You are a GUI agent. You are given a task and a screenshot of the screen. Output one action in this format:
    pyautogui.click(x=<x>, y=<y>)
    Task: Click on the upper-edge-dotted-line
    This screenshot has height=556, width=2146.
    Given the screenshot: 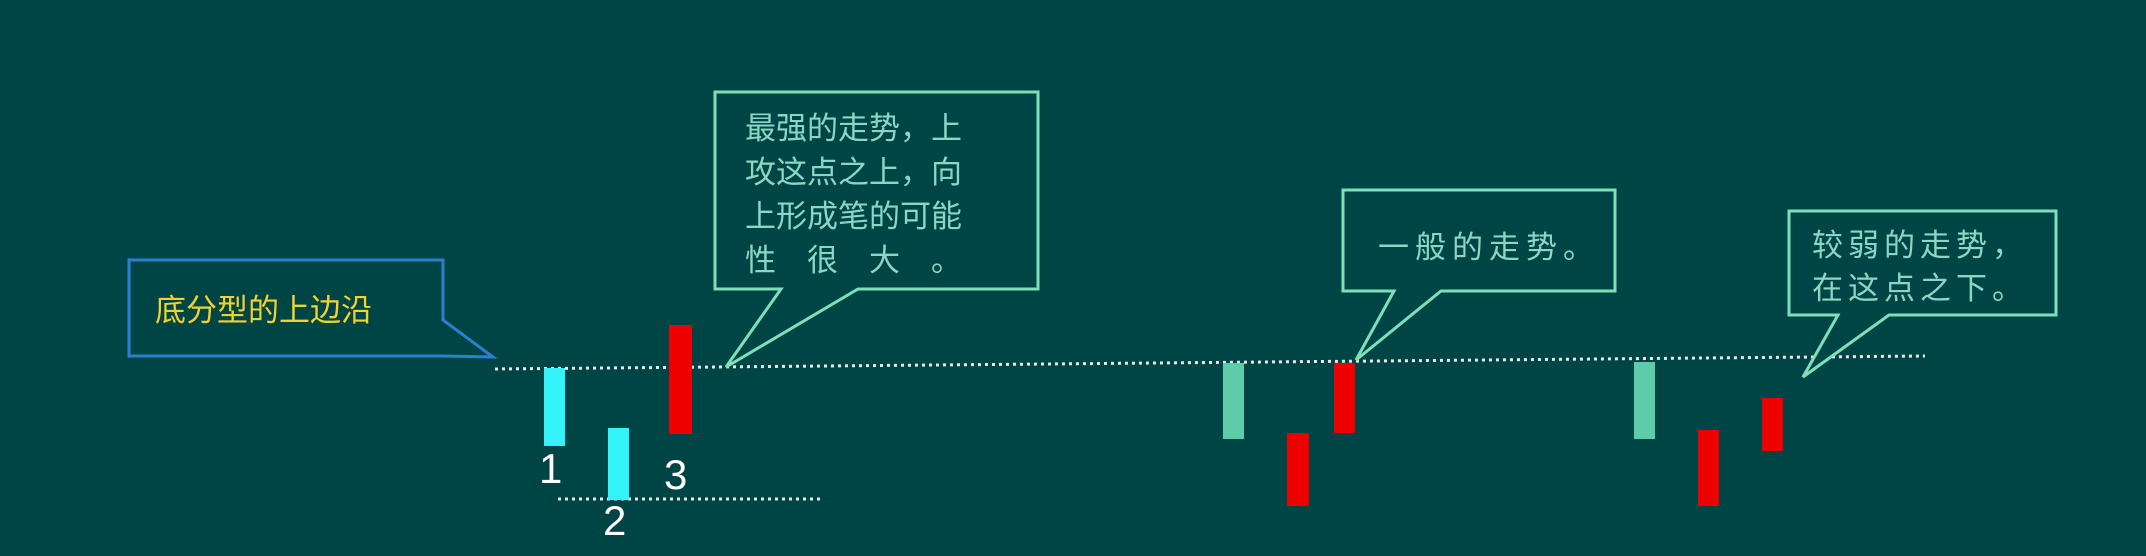 What is the action you would take?
    pyautogui.click(x=1210, y=362)
    